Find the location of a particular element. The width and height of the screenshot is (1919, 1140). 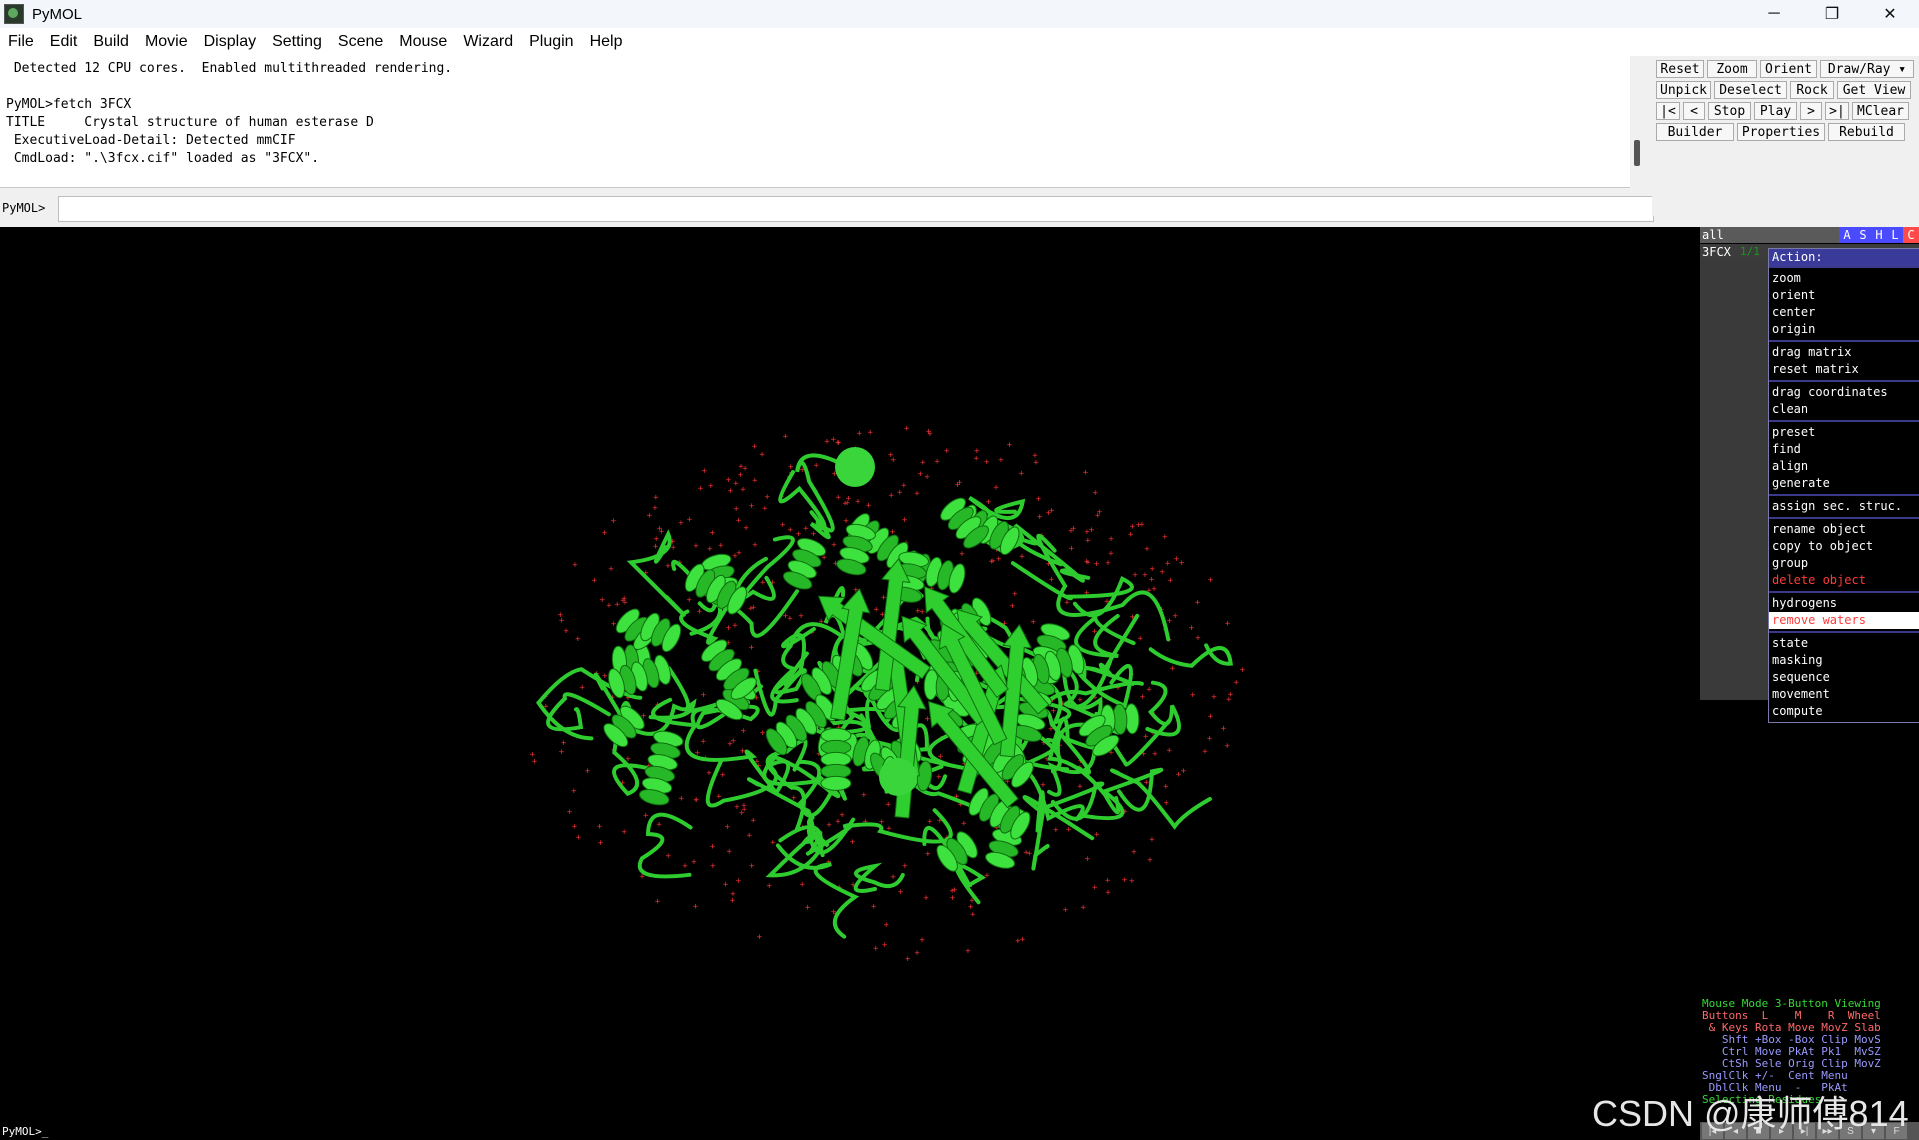

menu-plugin: Plugin is located at coordinates (551, 42).